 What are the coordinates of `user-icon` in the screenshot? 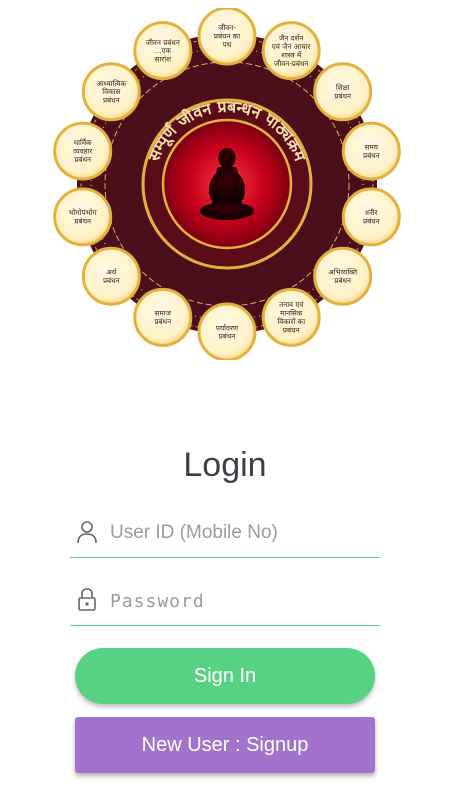 It's located at (87, 532).